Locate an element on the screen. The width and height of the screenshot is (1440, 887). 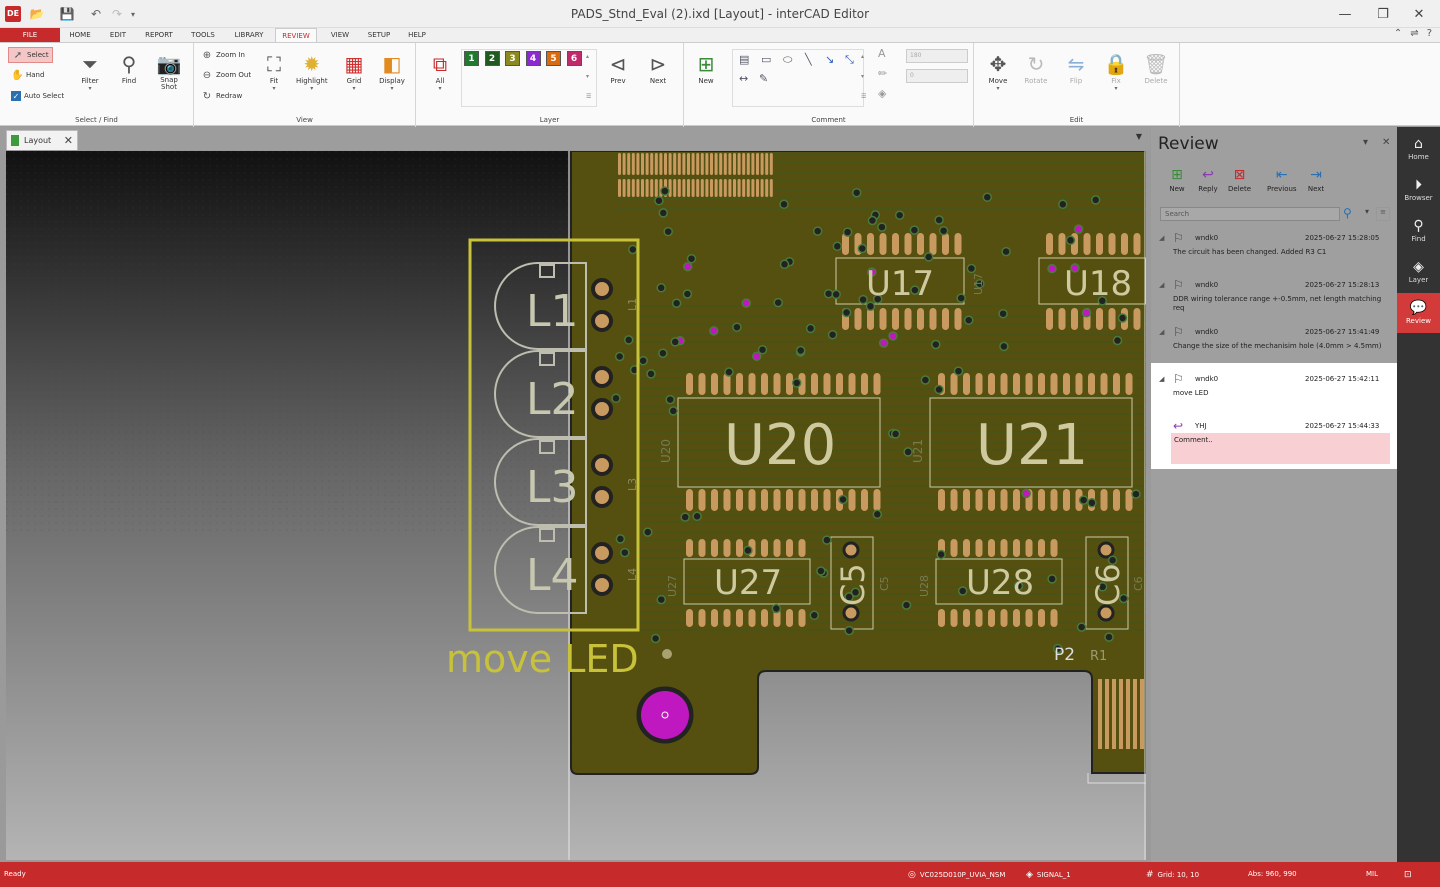
nav-find: ⚲ Find is located at coordinates (1418, 231).